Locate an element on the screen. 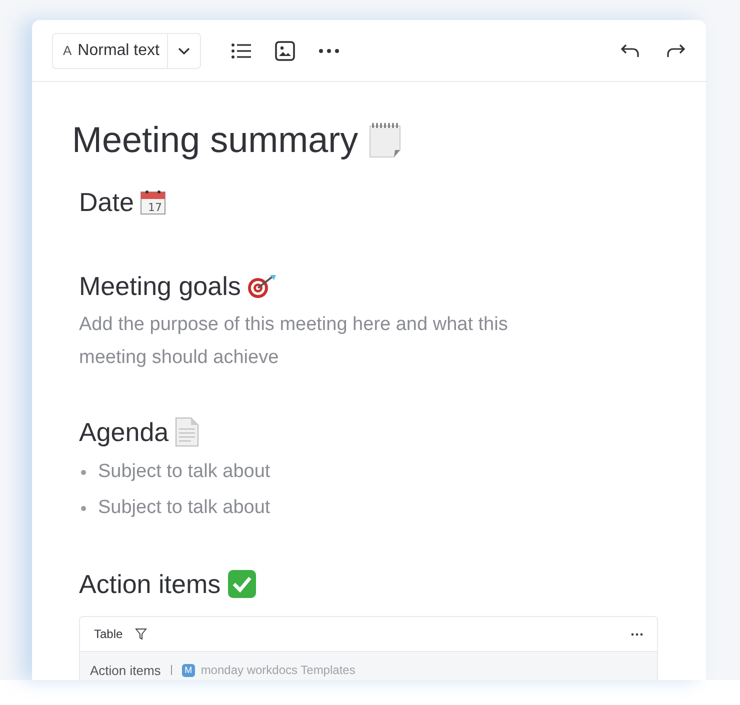  chevron-down-icon is located at coordinates (184, 50).